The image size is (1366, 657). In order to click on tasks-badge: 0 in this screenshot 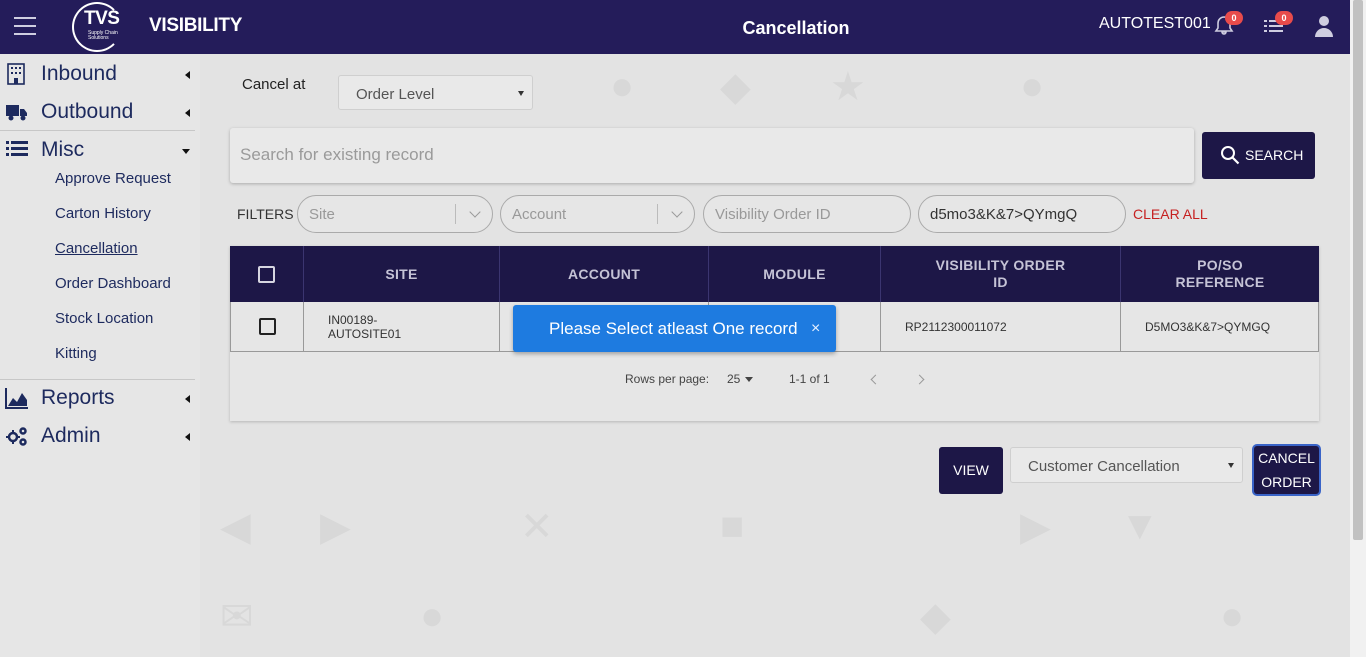, I will do `click(1284, 18)`.